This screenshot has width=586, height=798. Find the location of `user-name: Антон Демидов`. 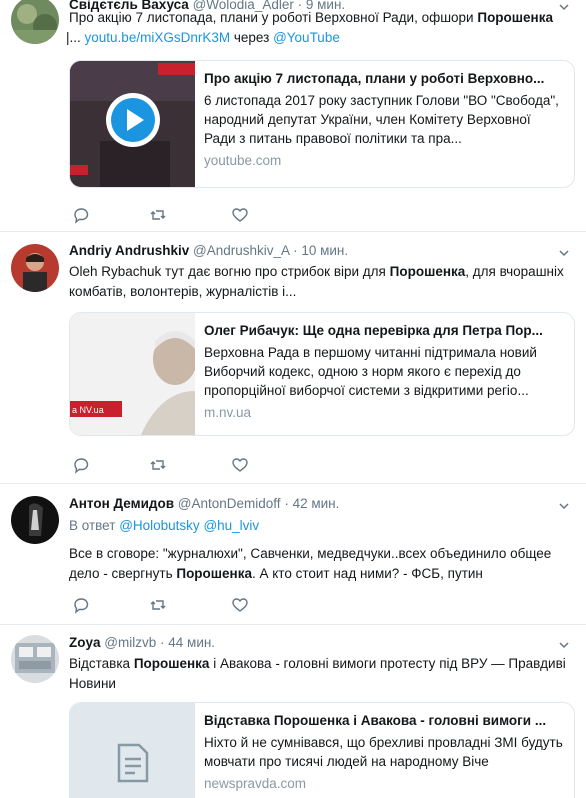

user-name: Антон Демидов is located at coordinates (121, 503).